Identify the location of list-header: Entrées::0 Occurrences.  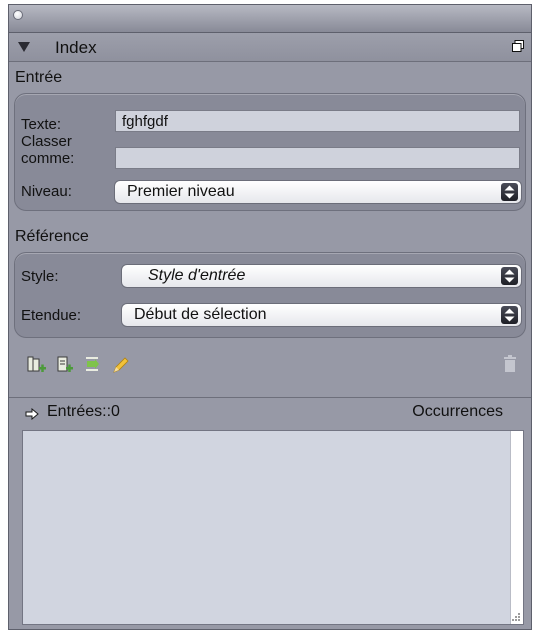
(270, 413).